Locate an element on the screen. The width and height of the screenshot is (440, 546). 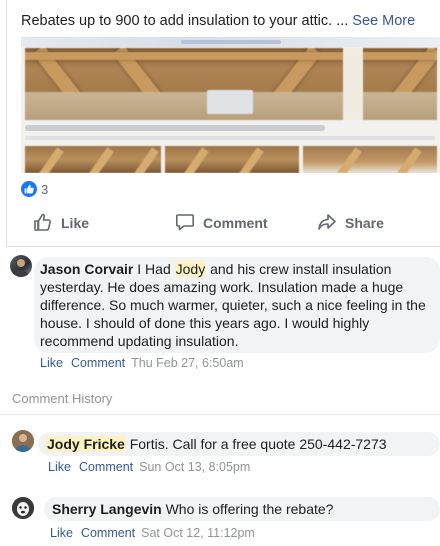
reaction-count: 3 is located at coordinates (45, 189).